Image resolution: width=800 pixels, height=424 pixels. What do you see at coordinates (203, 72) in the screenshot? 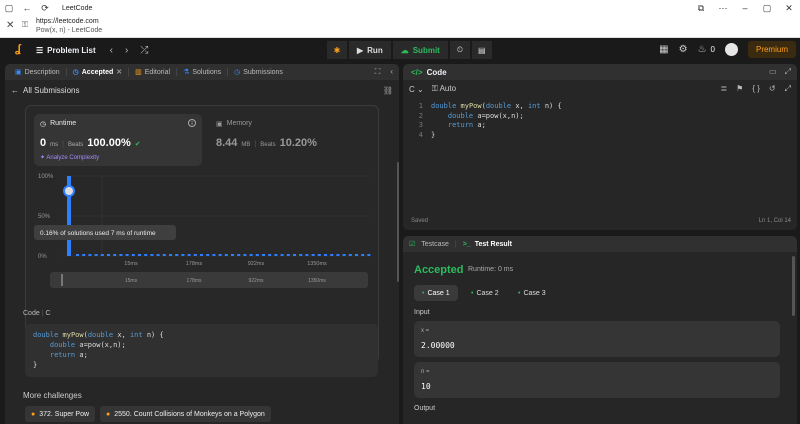
I see `tab-solutions: ⚗ Solutions` at bounding box center [203, 72].